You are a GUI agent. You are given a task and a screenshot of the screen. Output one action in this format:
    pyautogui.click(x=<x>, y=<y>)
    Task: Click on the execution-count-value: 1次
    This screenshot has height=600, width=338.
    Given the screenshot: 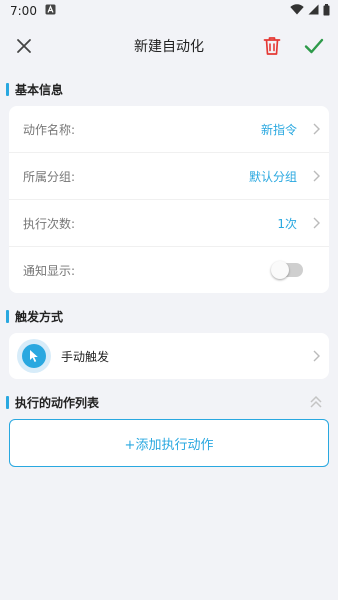 What is the action you would take?
    pyautogui.click(x=287, y=223)
    